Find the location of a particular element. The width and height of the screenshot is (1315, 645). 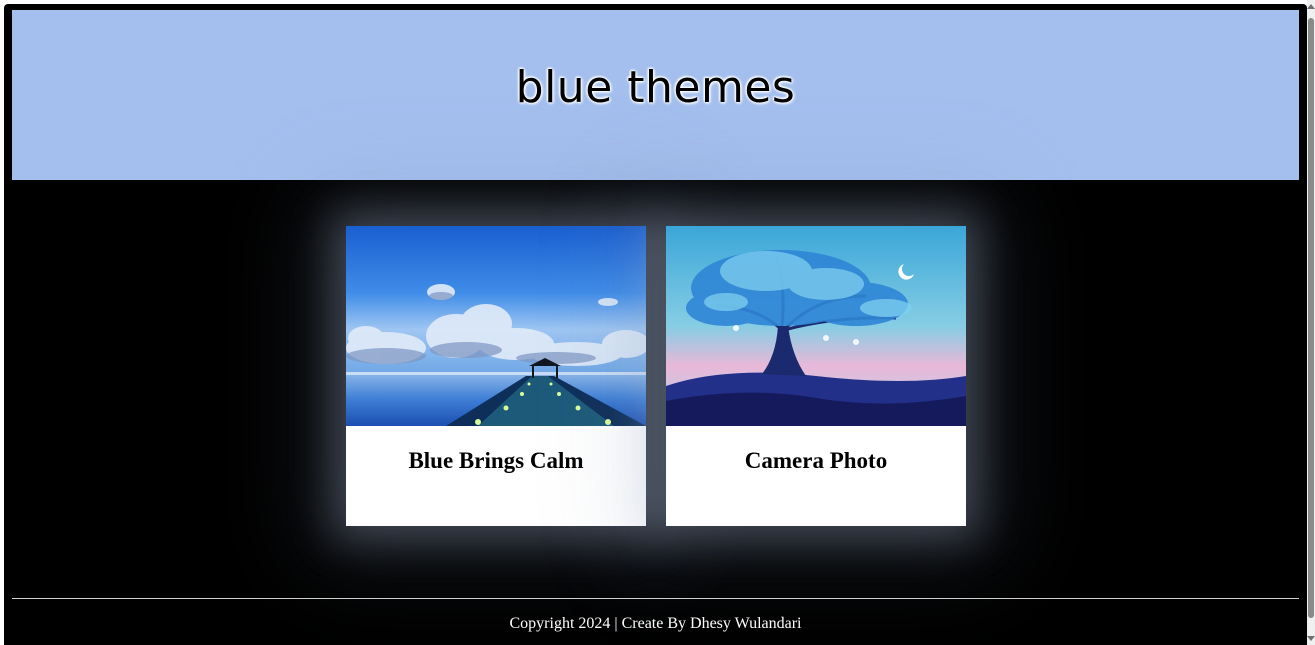

footer-divider is located at coordinates (655, 598).